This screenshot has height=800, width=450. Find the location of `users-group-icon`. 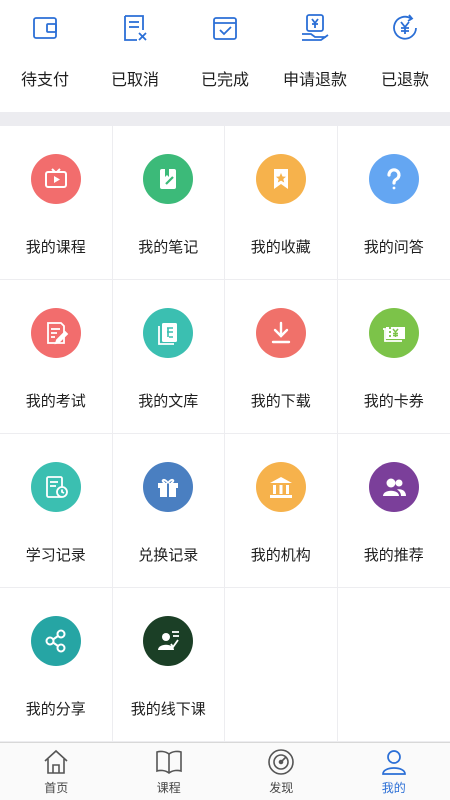

users-group-icon is located at coordinates (393, 487).